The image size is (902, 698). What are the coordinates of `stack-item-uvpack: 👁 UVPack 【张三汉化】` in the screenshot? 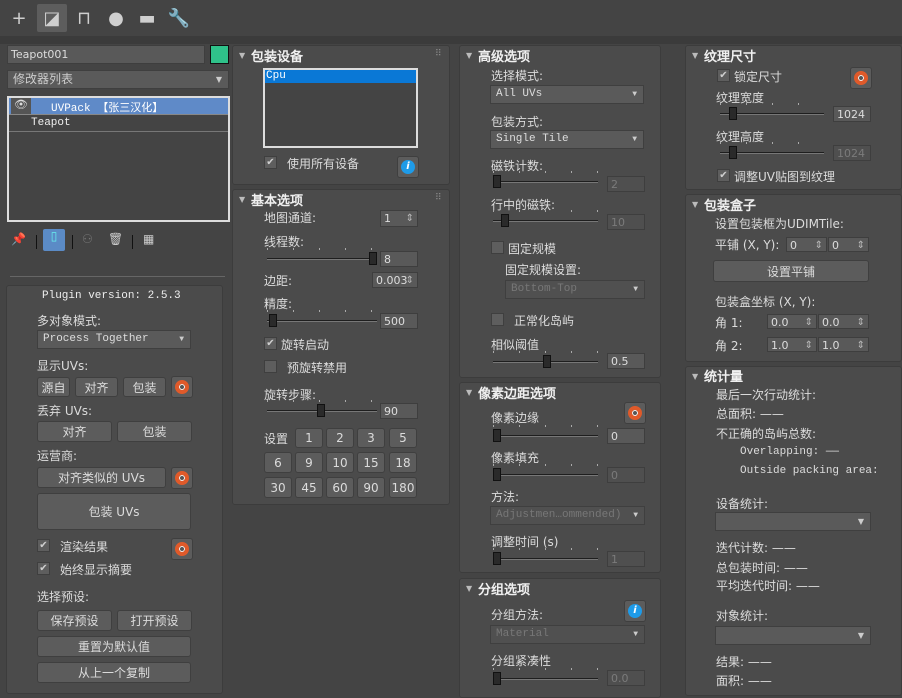 It's located at (118, 106).